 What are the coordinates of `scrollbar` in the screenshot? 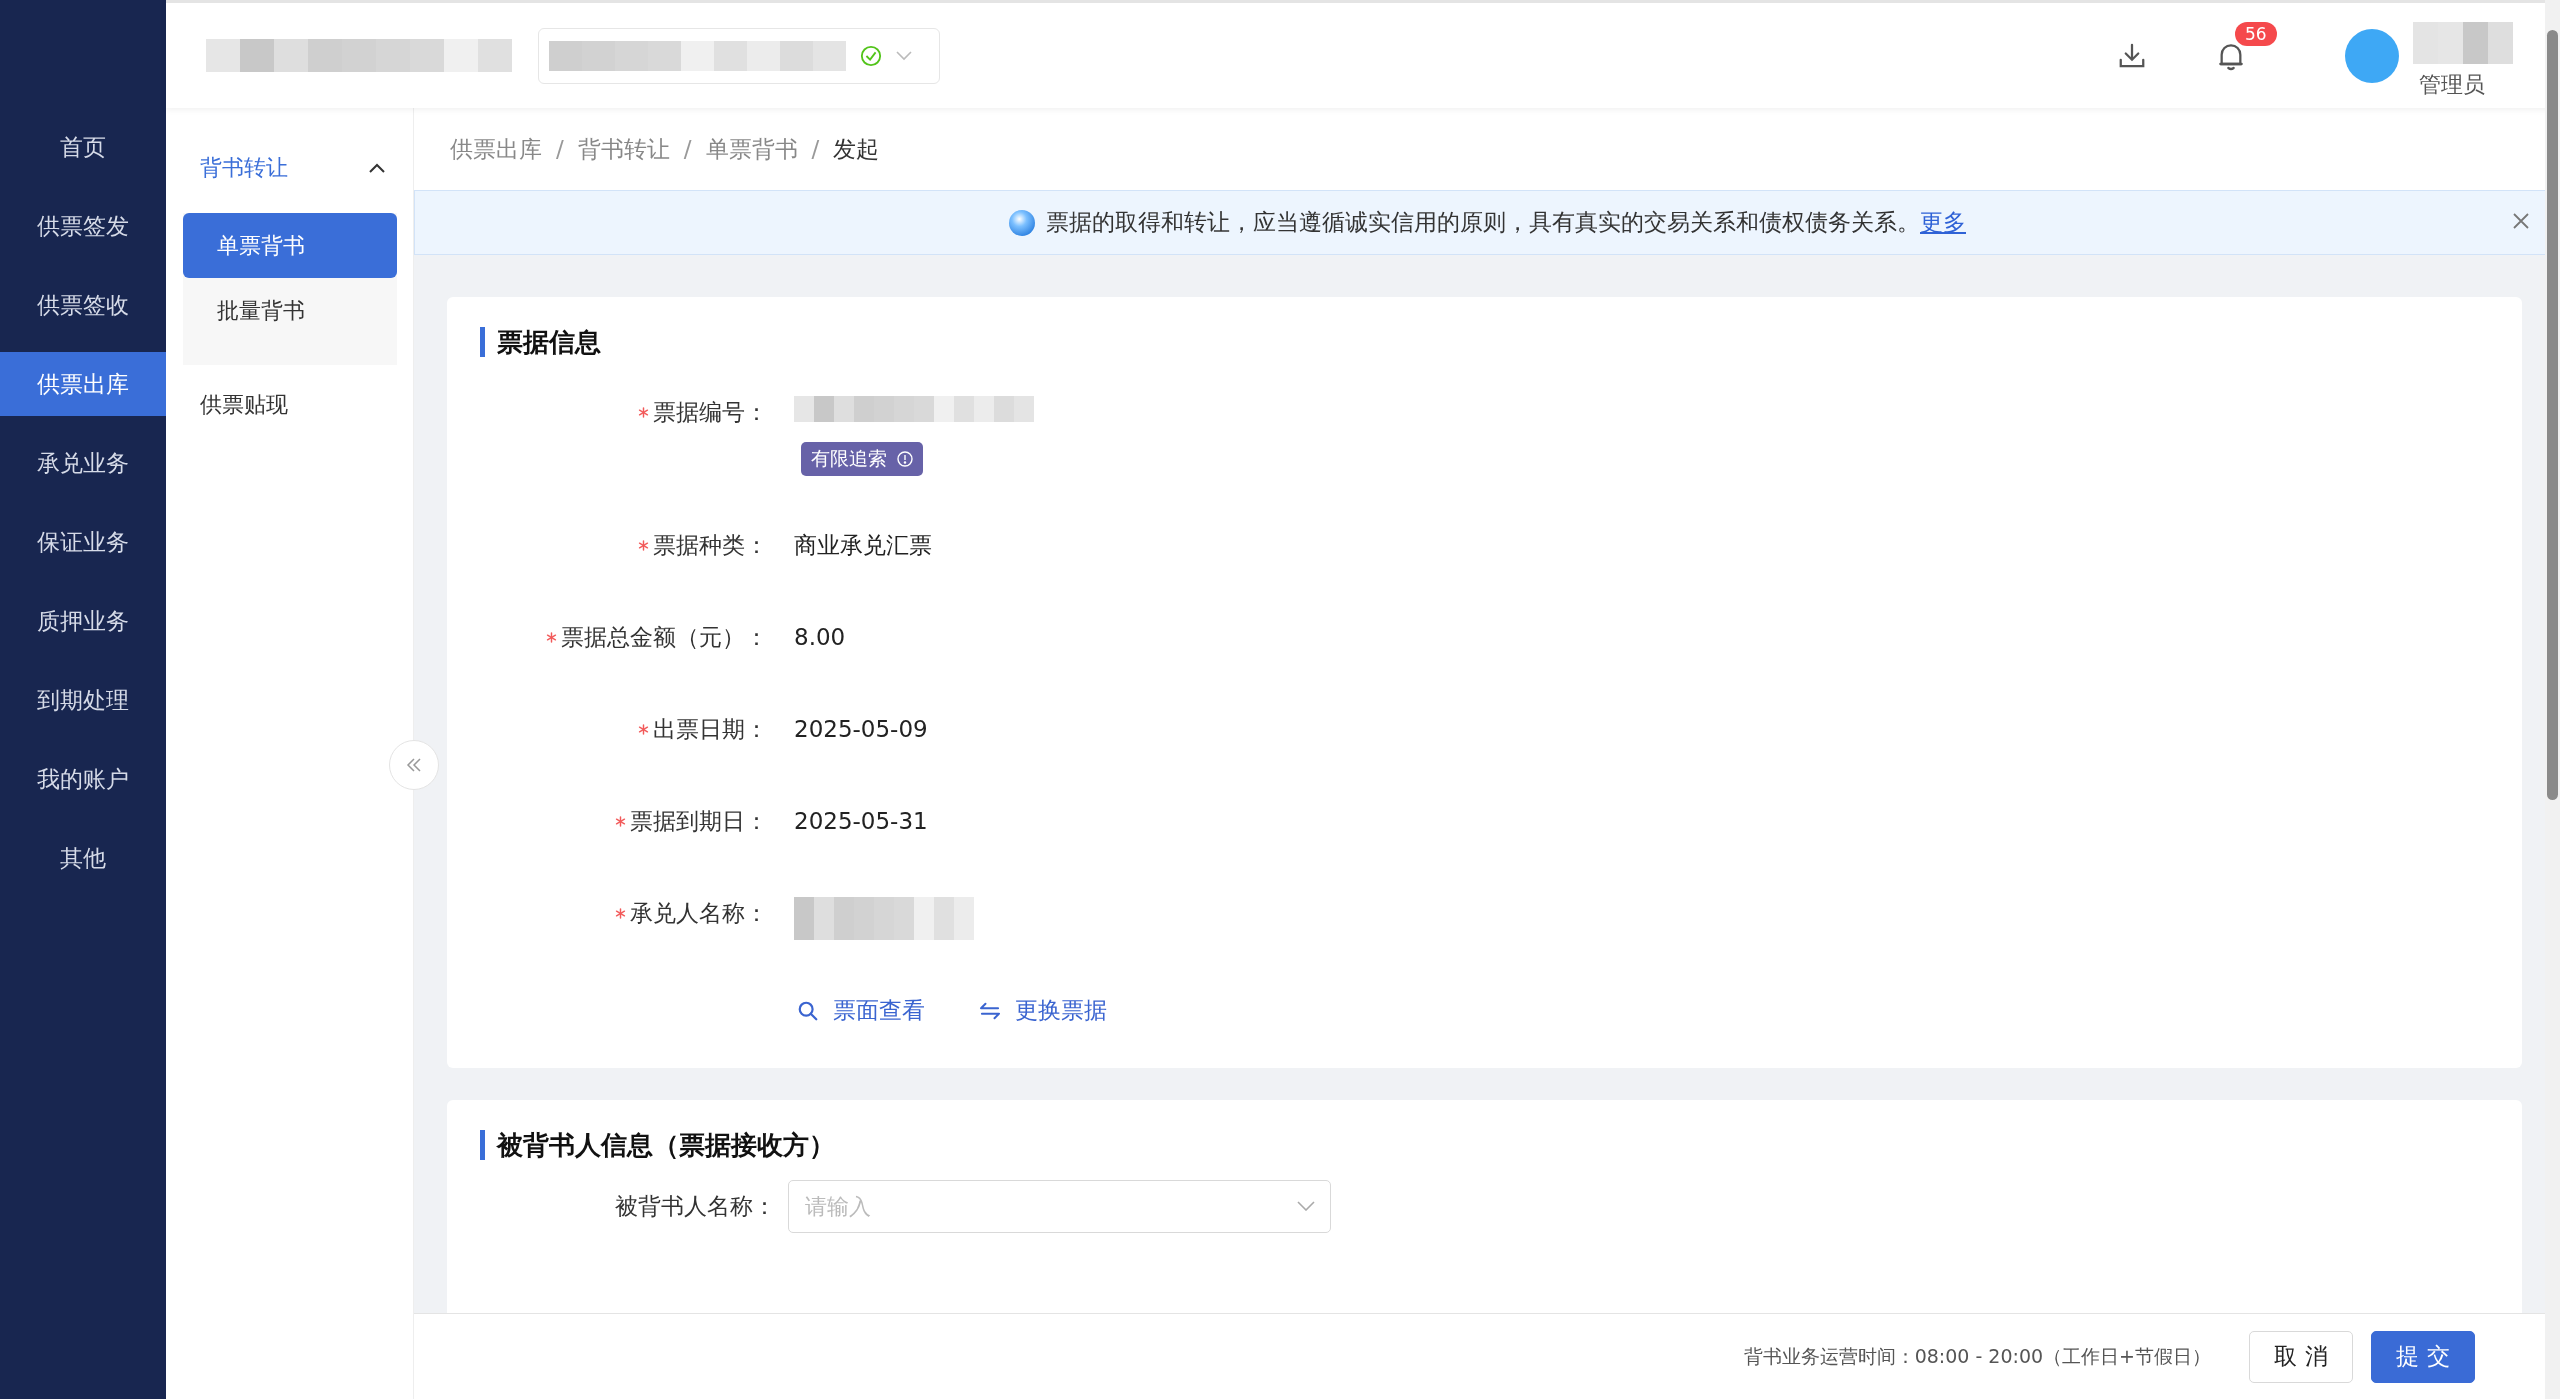 It's located at (2552, 699).